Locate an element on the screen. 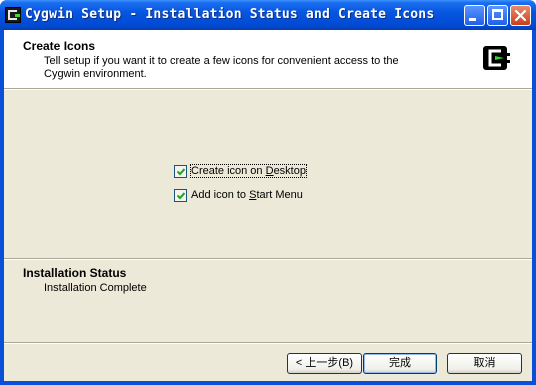 The height and width of the screenshot is (385, 536). cancel-button: 取消 is located at coordinates (484, 363).